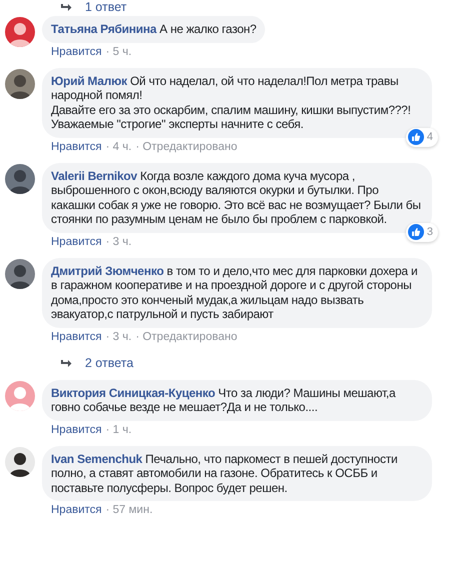 This screenshot has height=578, width=462. I want to click on author-link: Valerii Bernikov, so click(94, 175).